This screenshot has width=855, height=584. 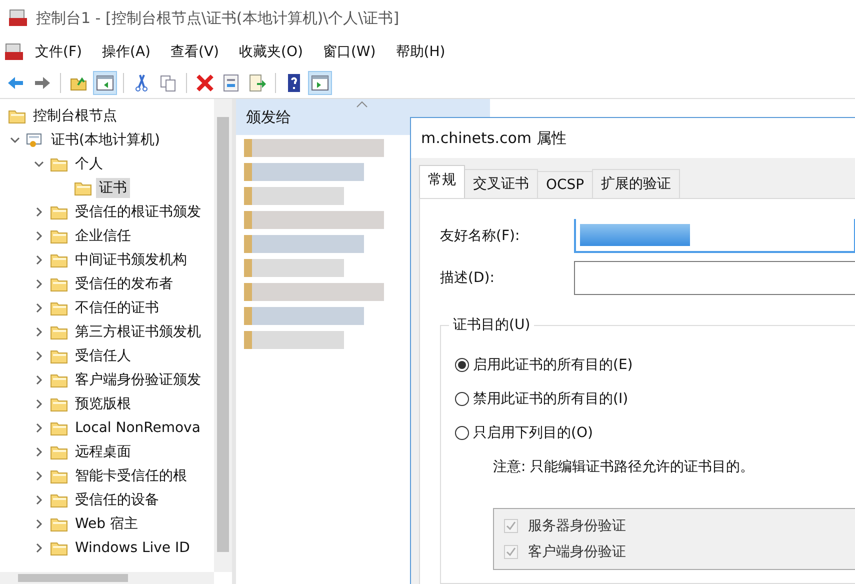 I want to click on menu-item: 收藏夹(O), so click(x=271, y=52).